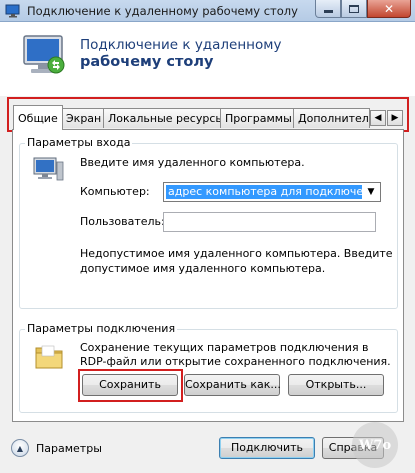  I want to click on computer-combobox-value: адрес компьютера для подключения>, so click(264, 192).